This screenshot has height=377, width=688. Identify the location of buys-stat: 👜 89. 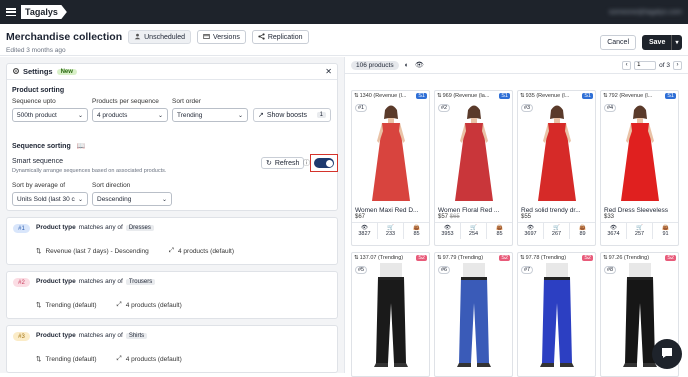
(582, 231).